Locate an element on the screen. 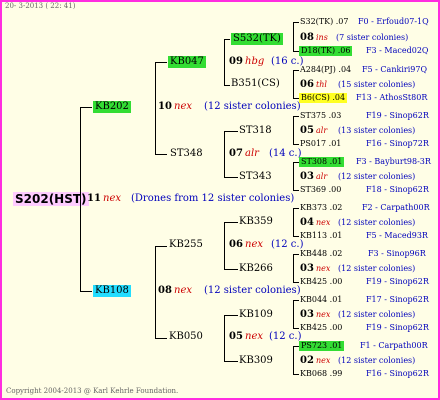 The width and height of the screenshot is (440, 400). st348-node: ST348 is located at coordinates (186, 154).